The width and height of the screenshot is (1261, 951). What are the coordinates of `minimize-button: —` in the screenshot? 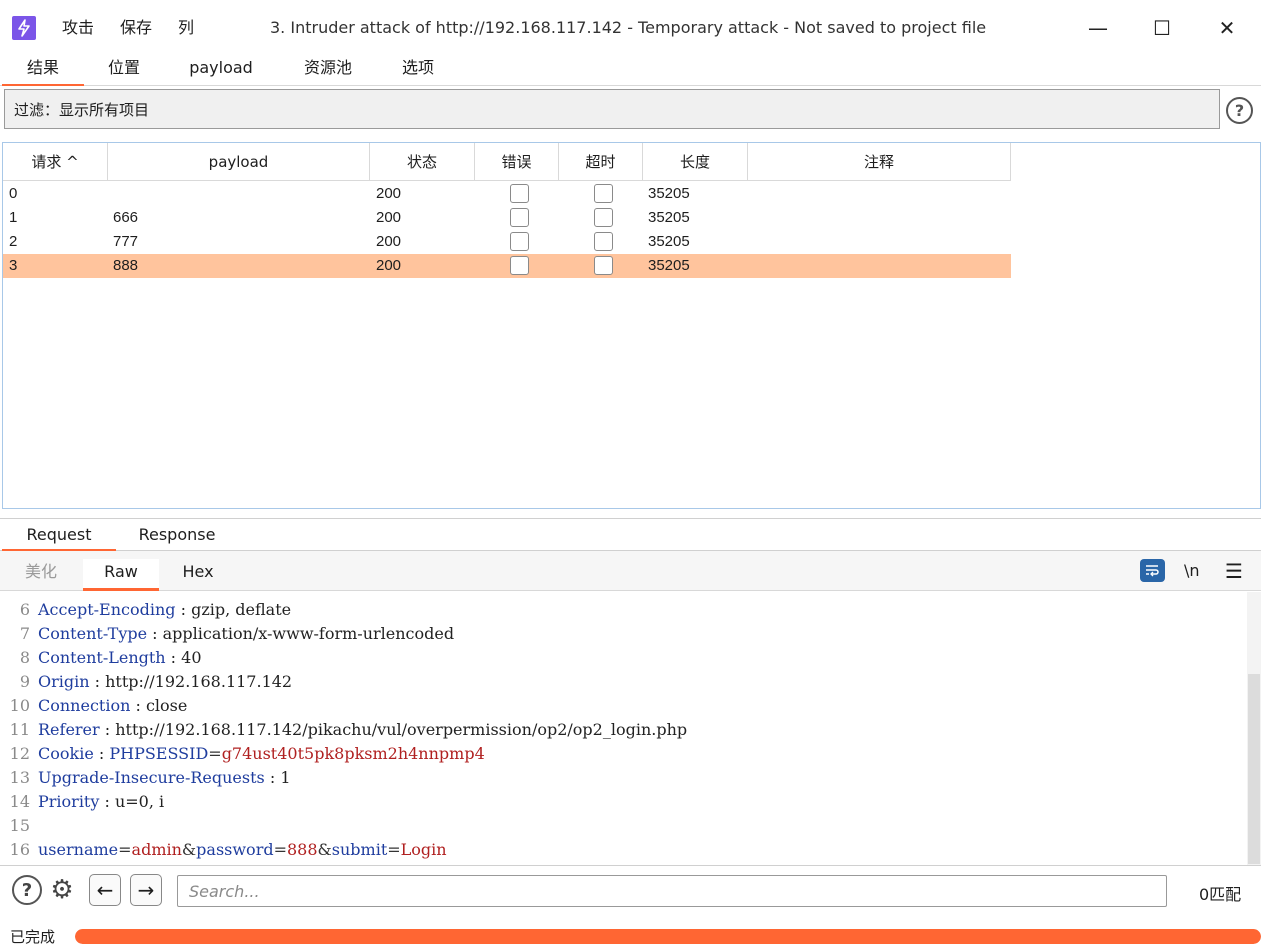 It's located at (1098, 28).